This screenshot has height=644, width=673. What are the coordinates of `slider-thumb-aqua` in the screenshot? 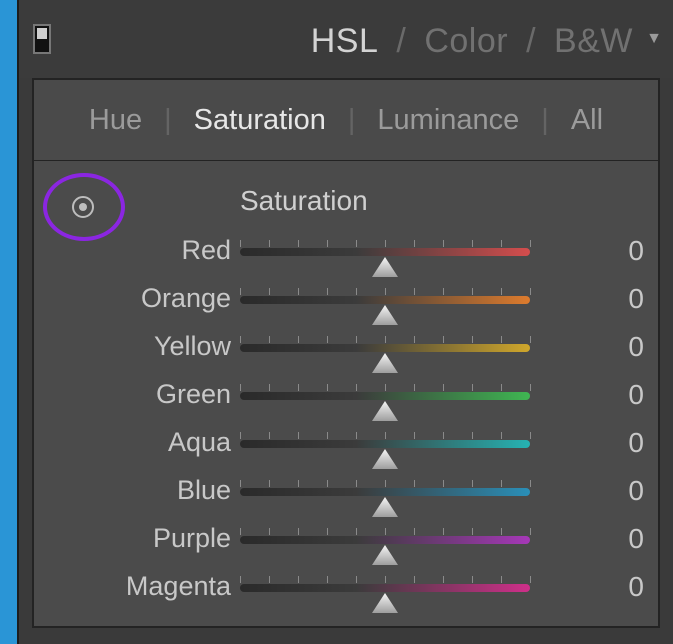 It's located at (385, 459).